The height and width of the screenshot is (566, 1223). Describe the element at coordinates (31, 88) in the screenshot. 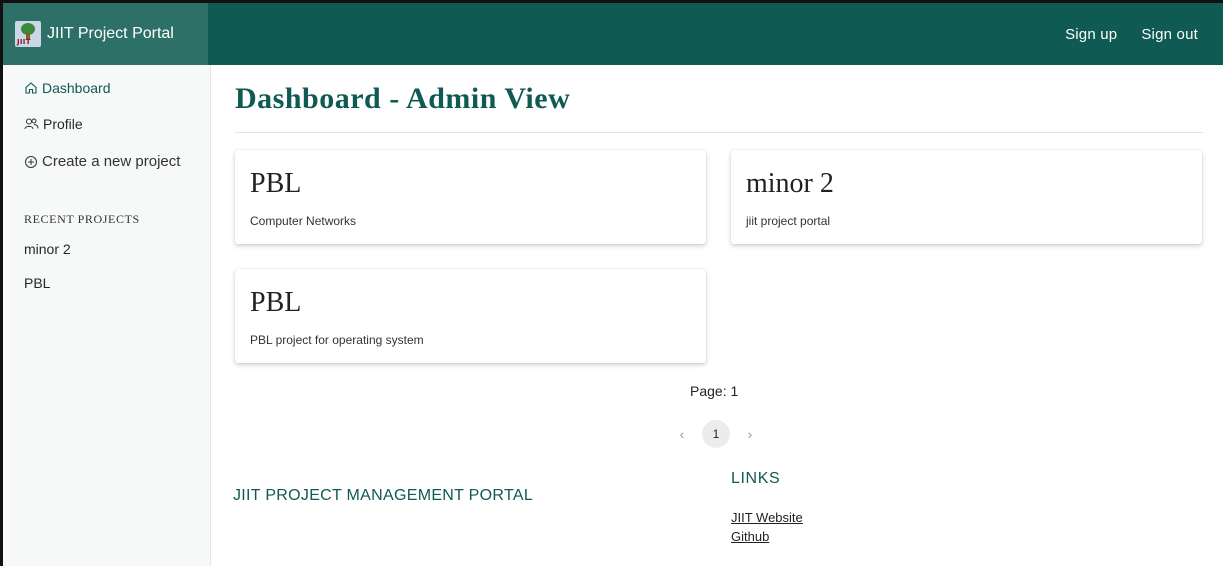

I see `home-icon` at that location.